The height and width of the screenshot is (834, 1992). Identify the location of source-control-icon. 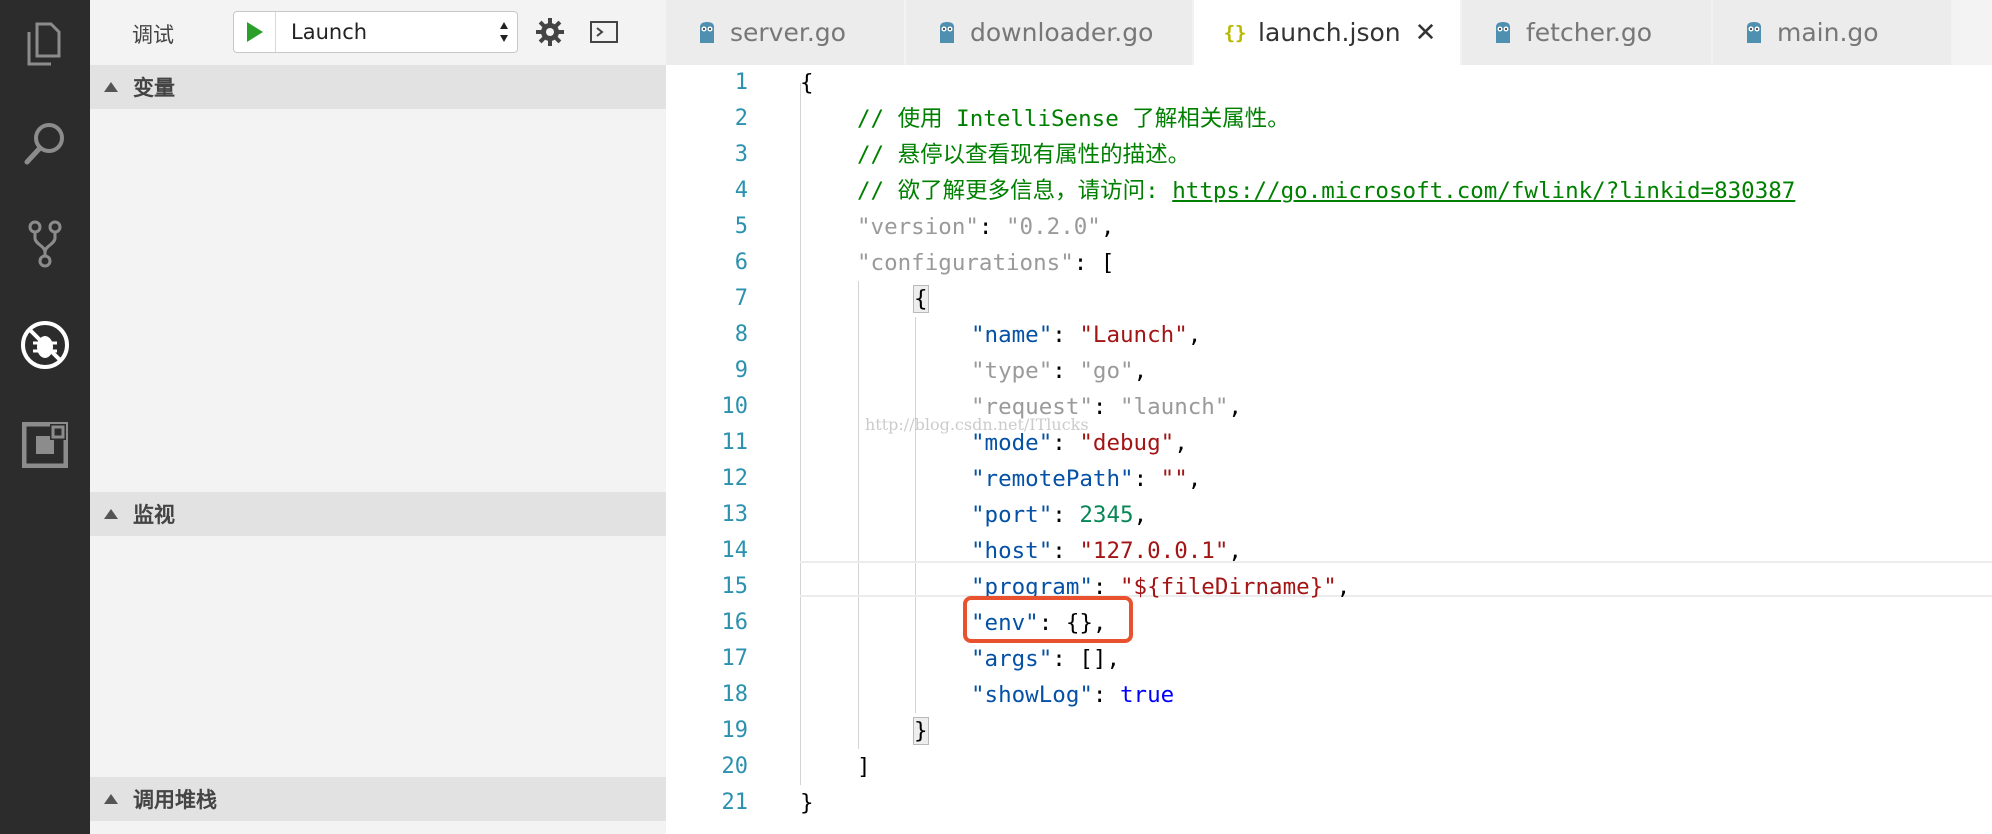
(45, 244).